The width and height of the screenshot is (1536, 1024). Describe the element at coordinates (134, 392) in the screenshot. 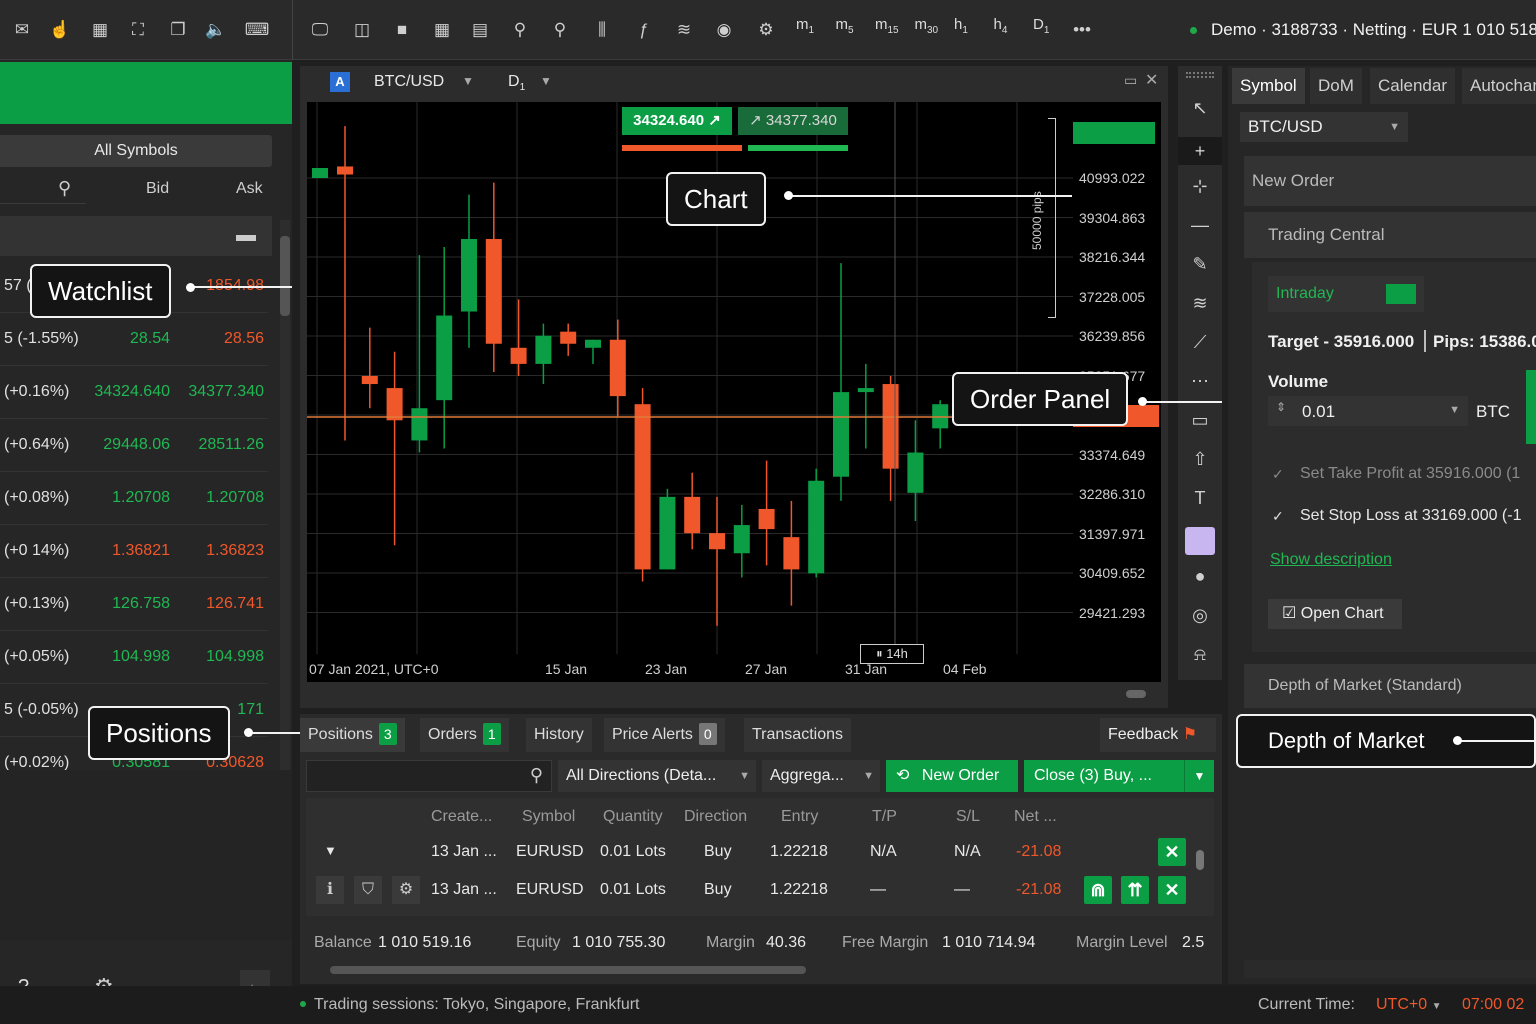

I see `watchlist-row: (+0.16%) 34324.640 34377.340` at that location.